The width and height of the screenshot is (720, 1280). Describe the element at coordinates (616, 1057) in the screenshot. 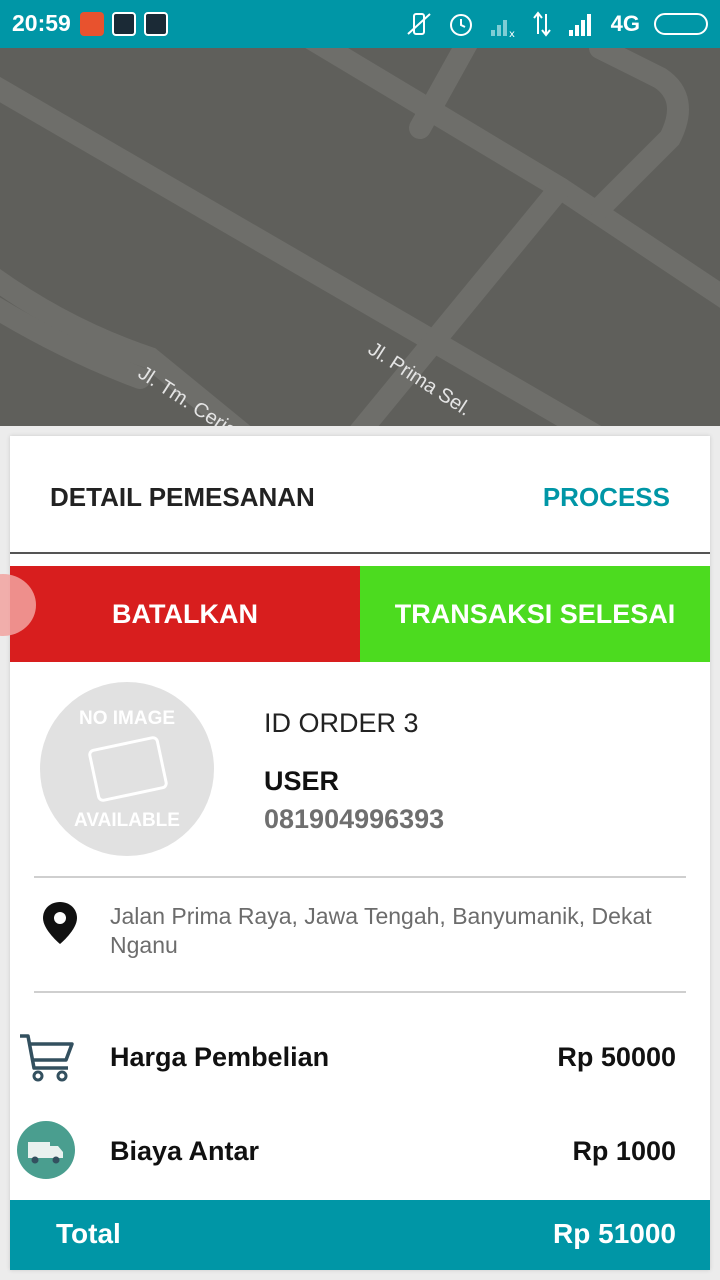

I see `purchase-price-value: Rp 50000` at that location.